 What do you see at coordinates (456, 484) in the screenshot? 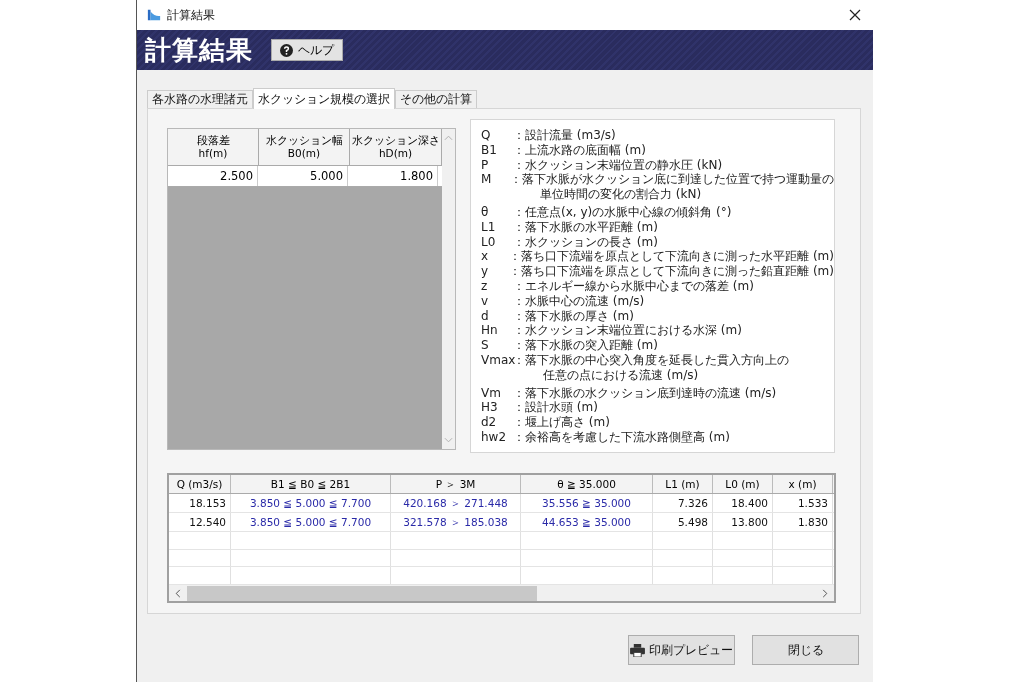
I see `column-header: P ＞ 3M` at bounding box center [456, 484].